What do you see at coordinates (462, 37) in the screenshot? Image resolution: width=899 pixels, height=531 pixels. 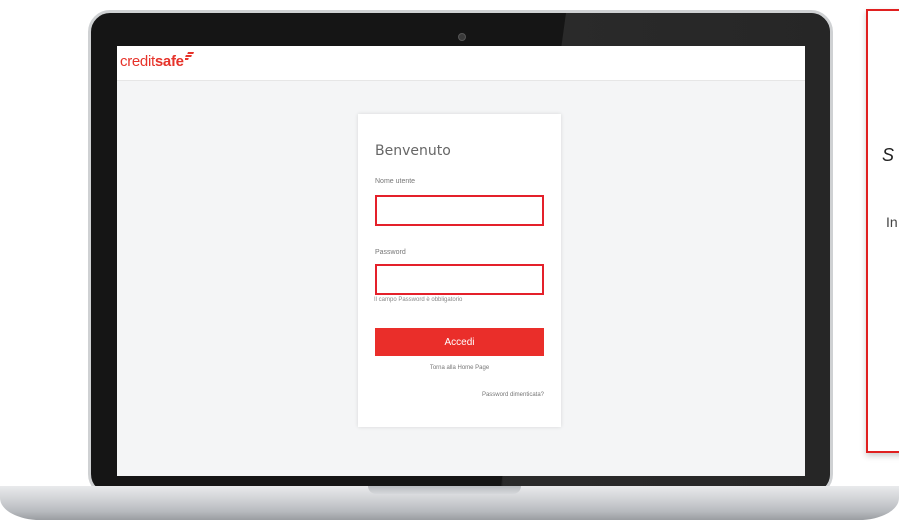 I see `webcam-icon` at bounding box center [462, 37].